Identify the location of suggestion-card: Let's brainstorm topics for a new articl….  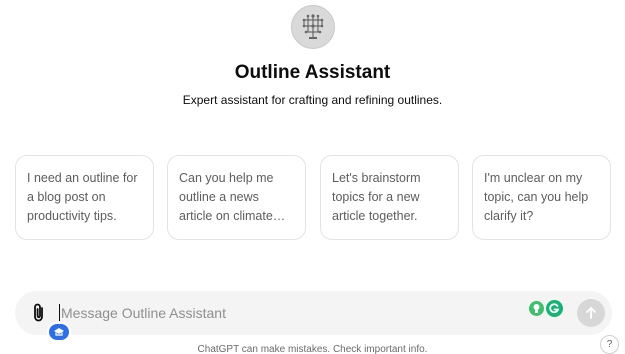
(389, 197).